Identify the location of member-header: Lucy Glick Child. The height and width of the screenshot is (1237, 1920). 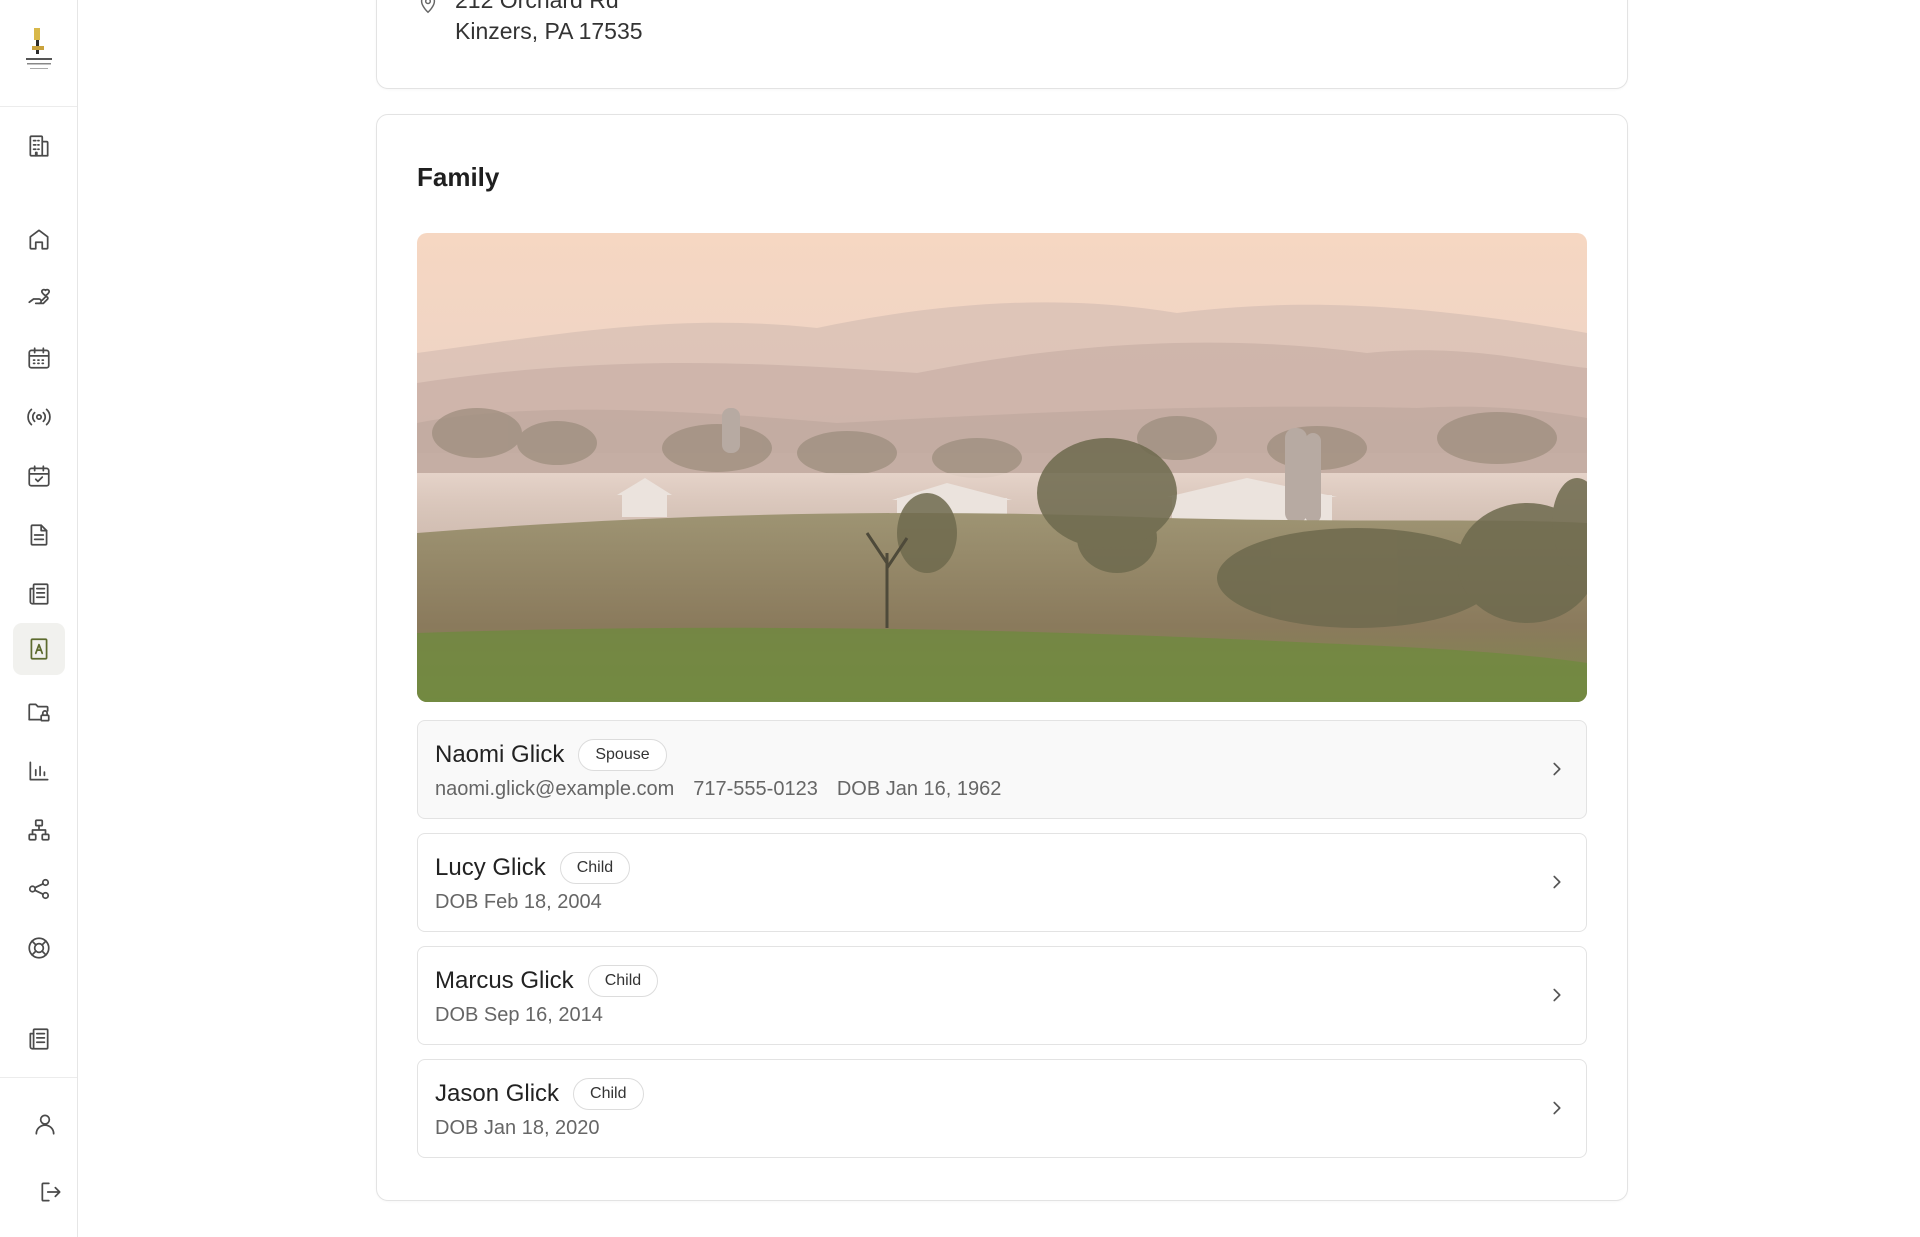
(533, 868).